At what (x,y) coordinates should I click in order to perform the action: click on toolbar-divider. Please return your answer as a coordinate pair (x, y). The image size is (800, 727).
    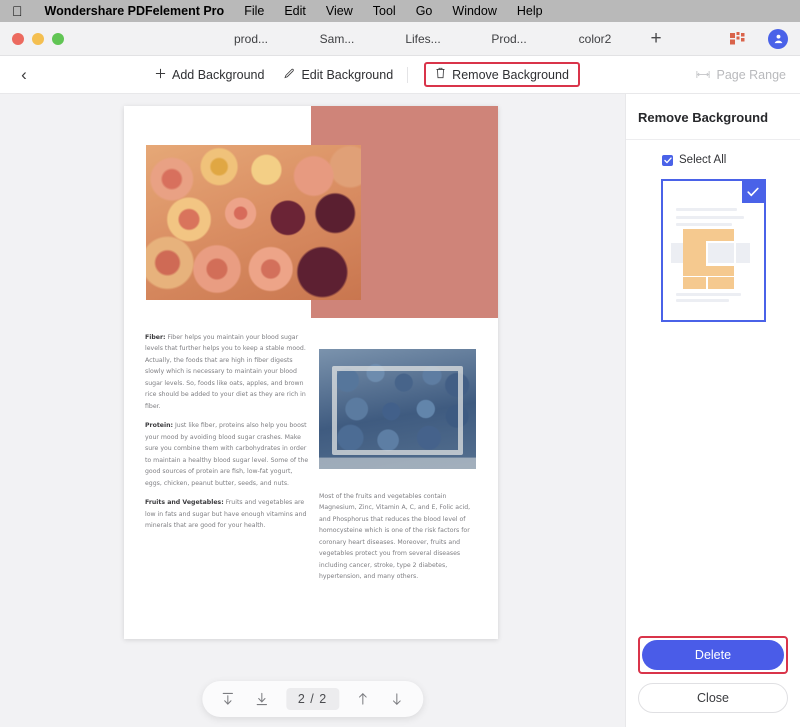
    Looking at the image, I should click on (408, 74).